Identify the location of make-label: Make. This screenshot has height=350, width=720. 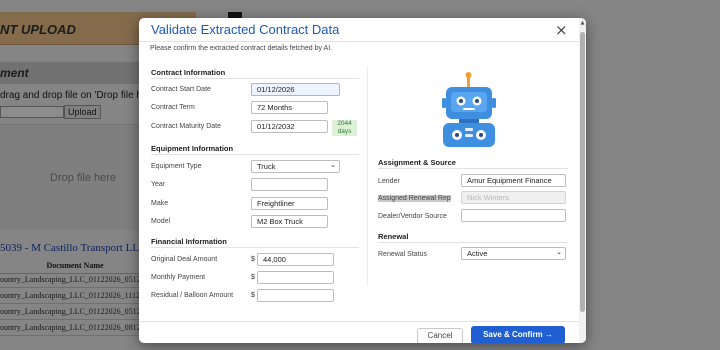
(160, 203).